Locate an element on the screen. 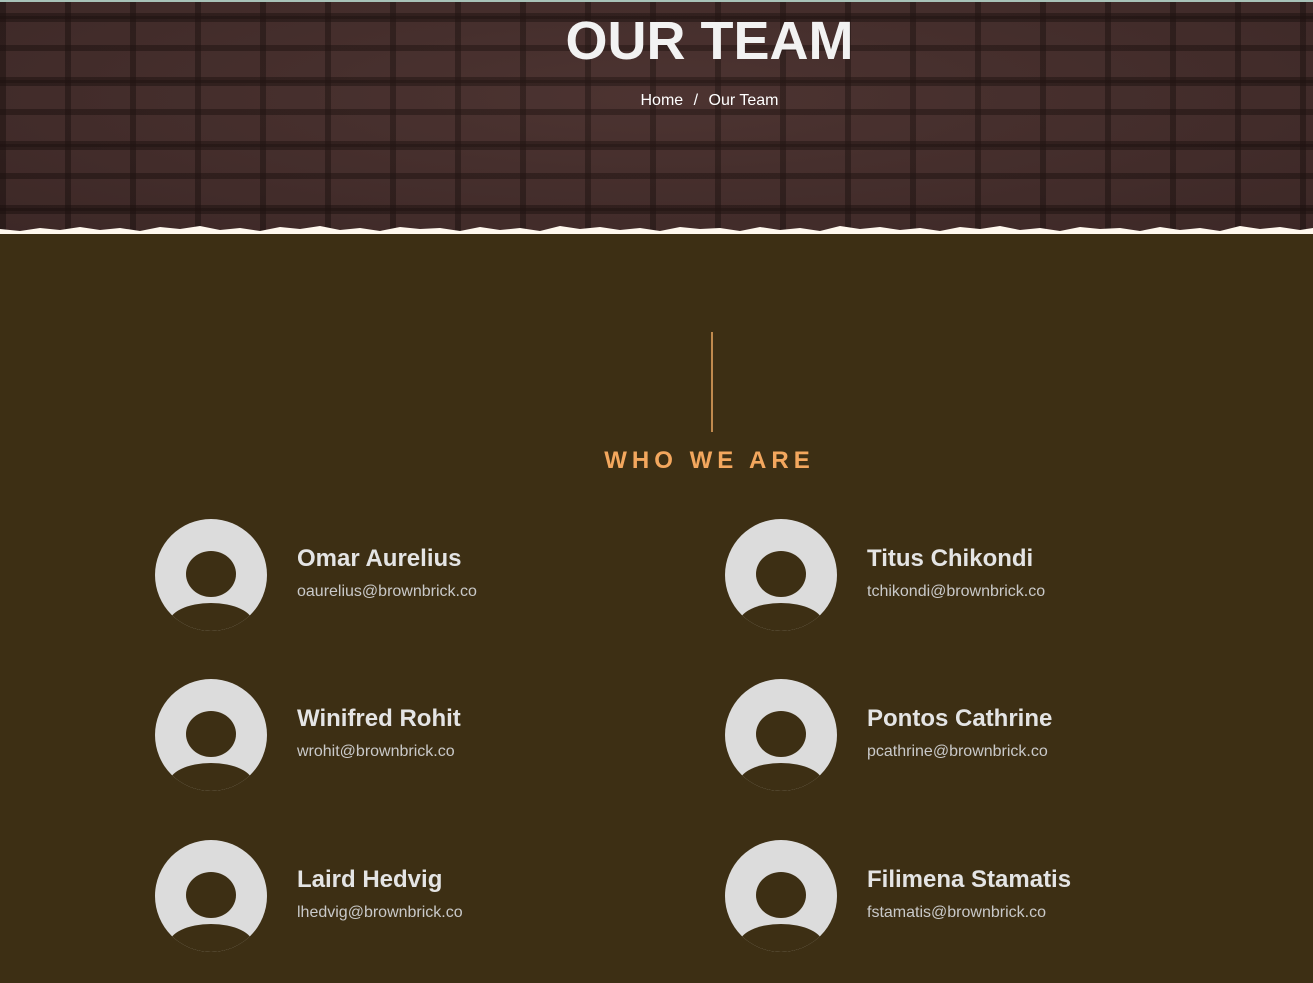 The height and width of the screenshot is (983, 1313). member-name: Titus Chikondi is located at coordinates (950, 558).